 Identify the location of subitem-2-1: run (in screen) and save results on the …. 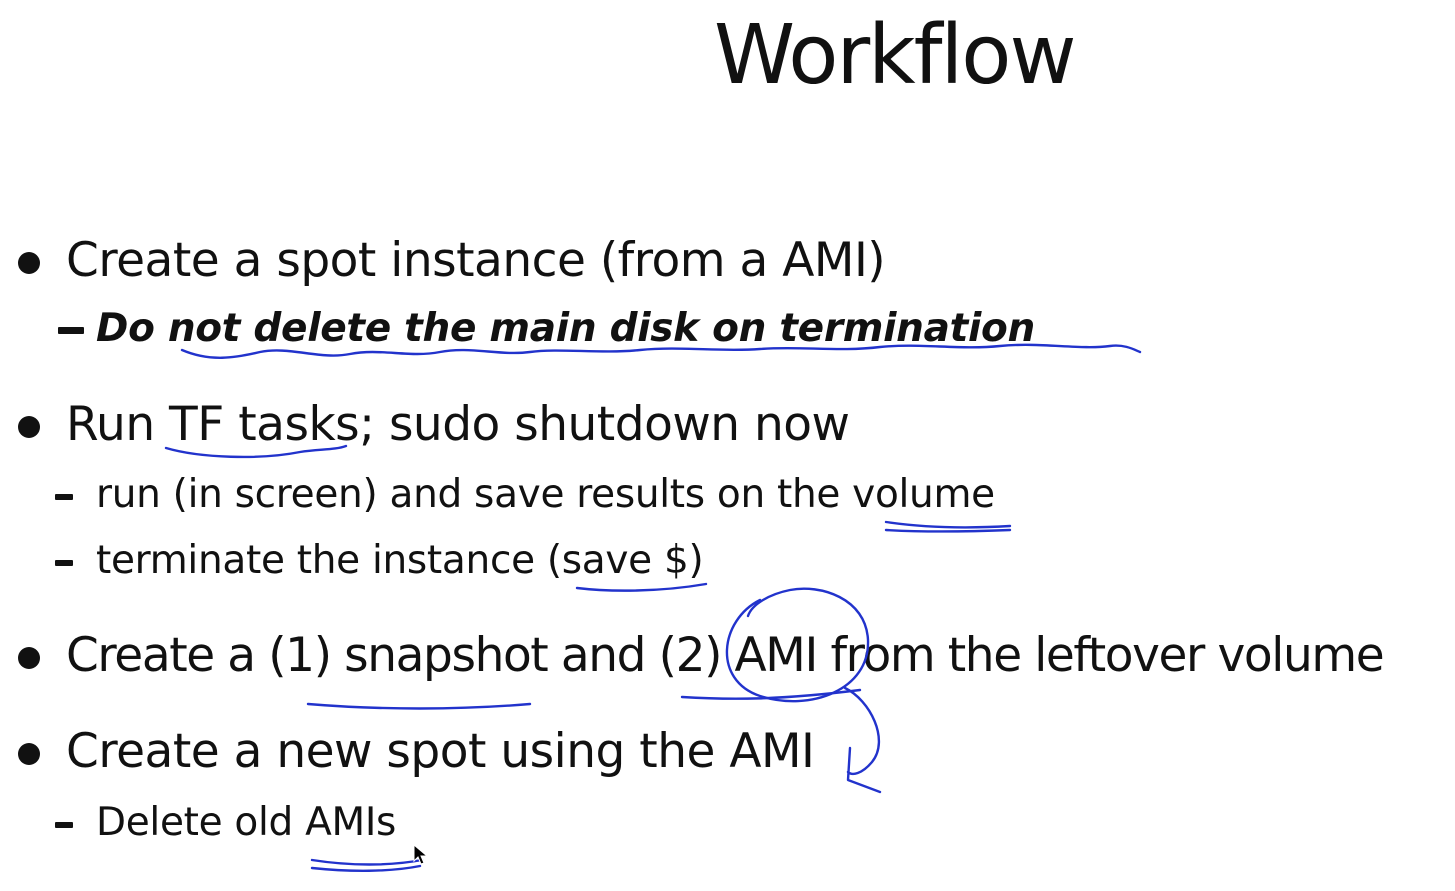
(545, 494).